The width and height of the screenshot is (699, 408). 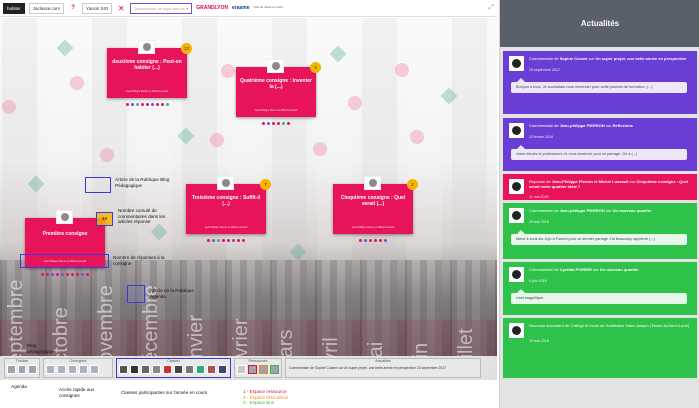 I want to click on partner-logo-grandlyon: GRANDLYON, so click(x=212, y=8).